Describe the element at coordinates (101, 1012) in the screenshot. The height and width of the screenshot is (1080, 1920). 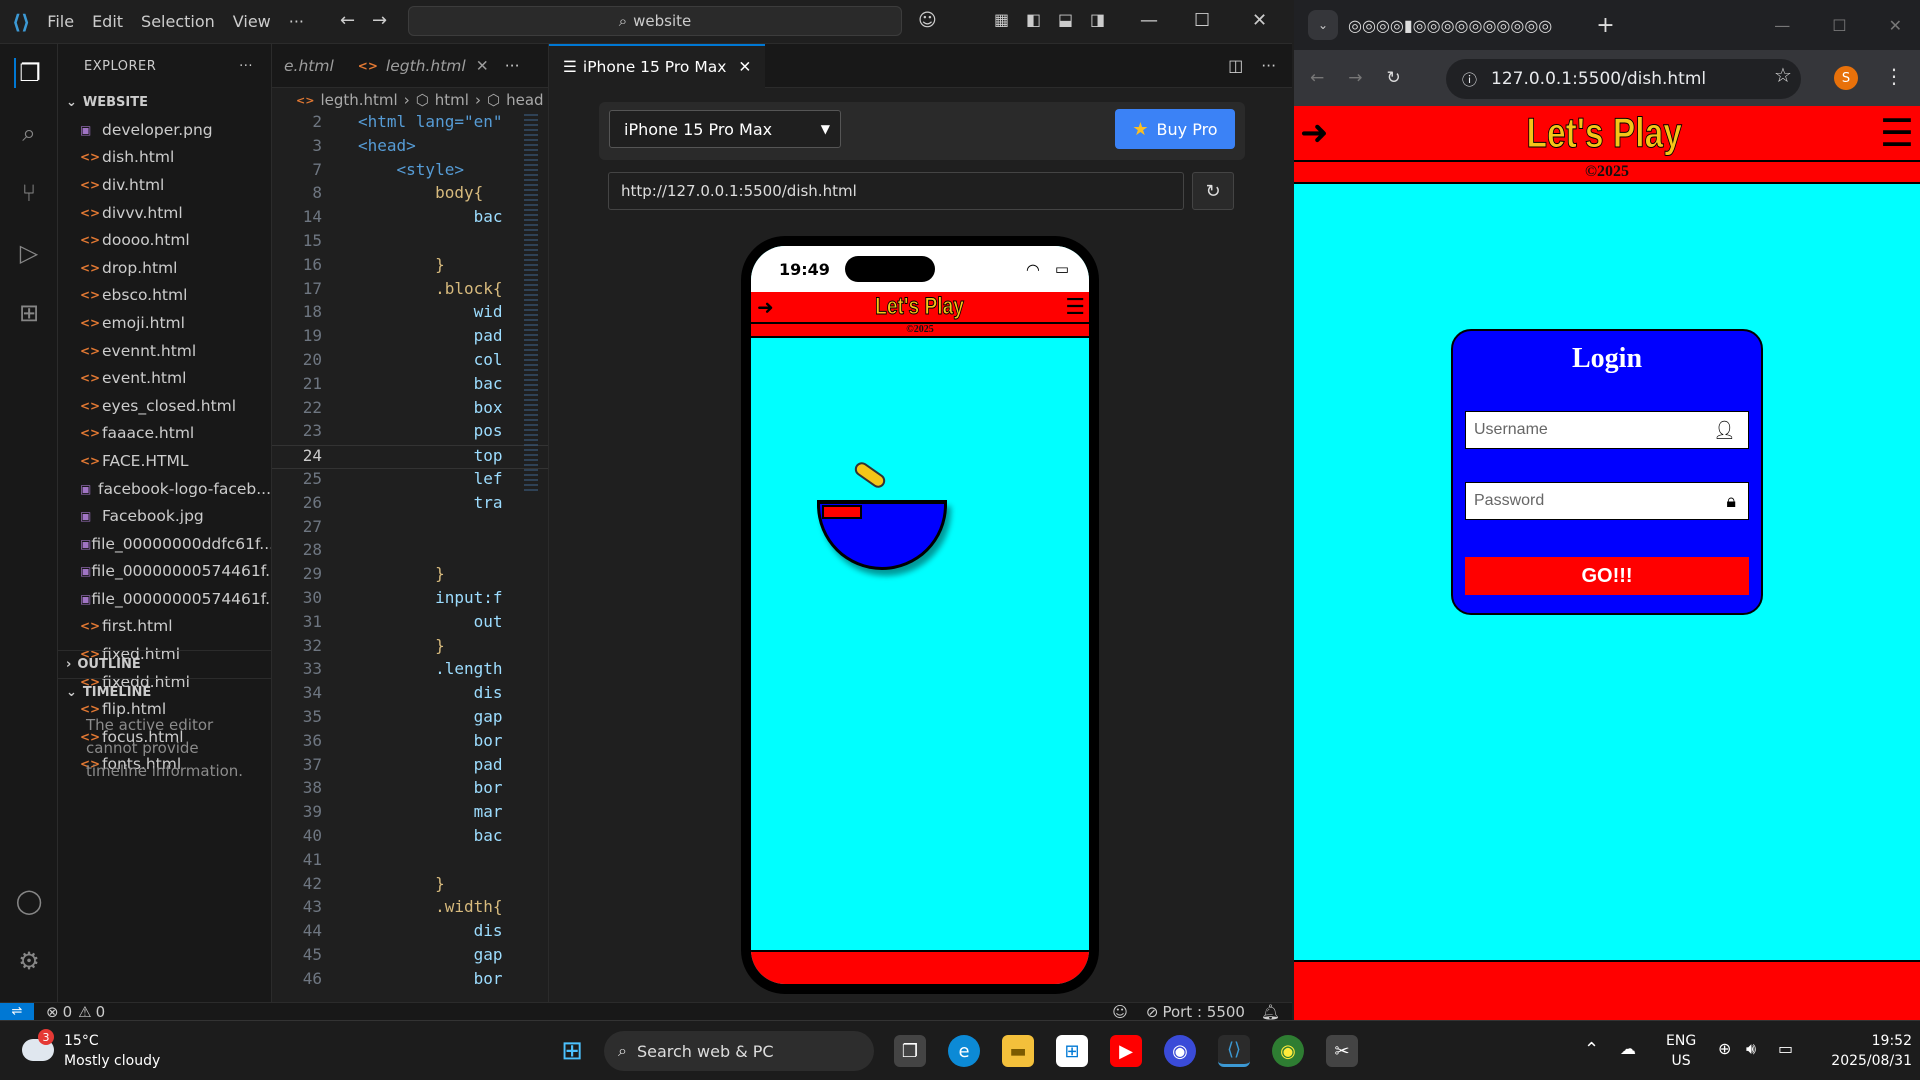
I see `warning-count: 0` at that location.